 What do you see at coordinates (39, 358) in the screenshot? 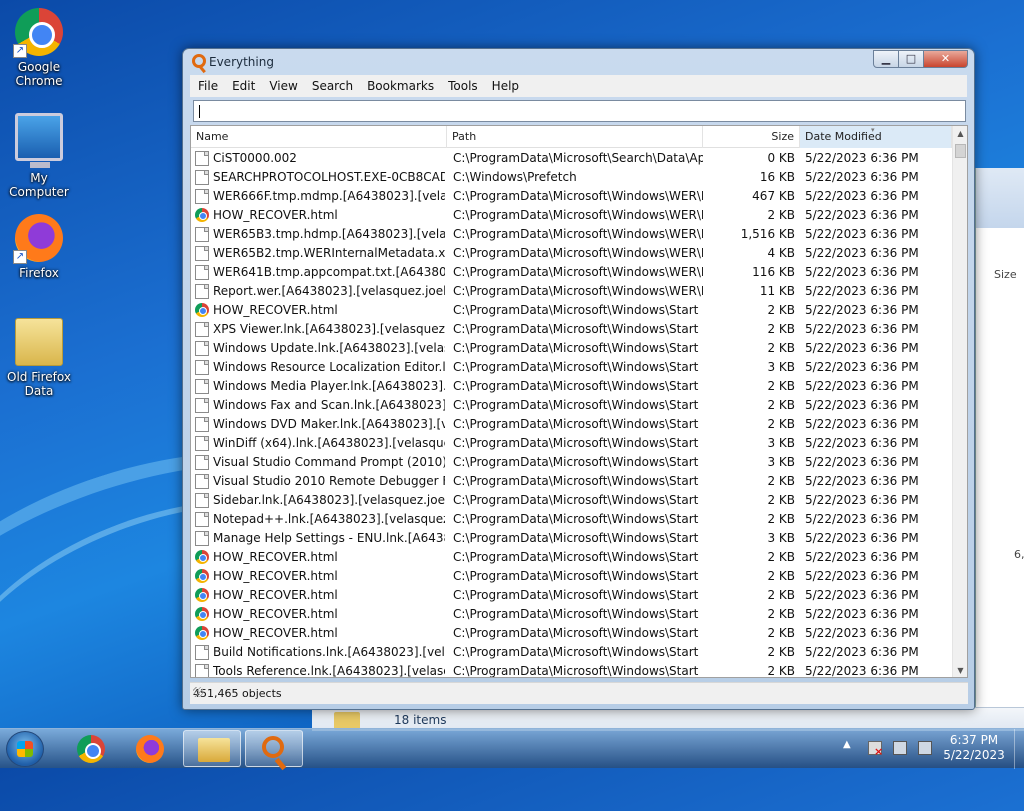
I see `desktop-icon-old-firefox-data: Old Firefox Data` at bounding box center [39, 358].